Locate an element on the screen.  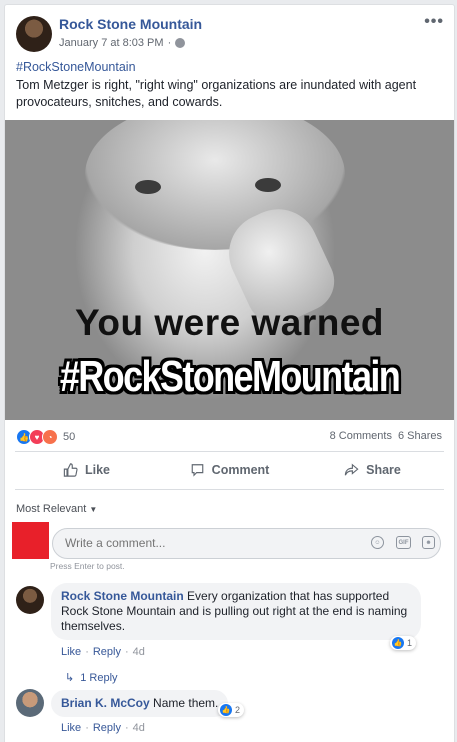
comment-button: Comment is located at coordinates (229, 470).